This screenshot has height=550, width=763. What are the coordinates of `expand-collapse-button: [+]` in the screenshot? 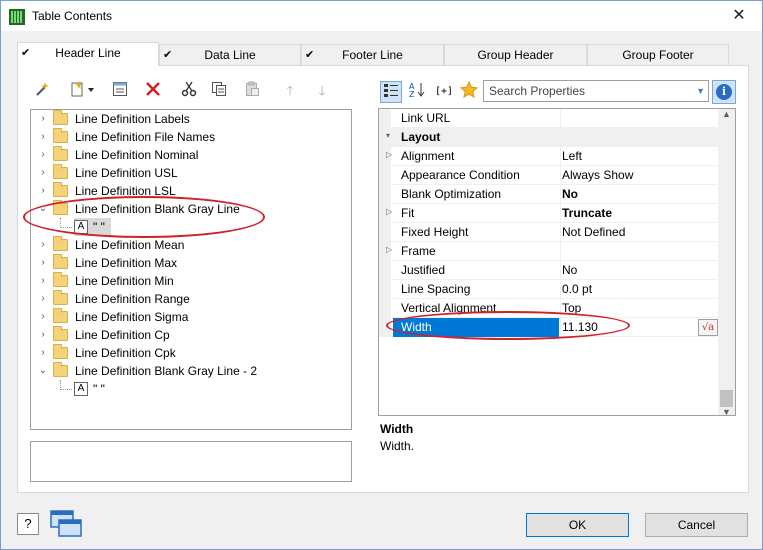 It's located at (444, 92).